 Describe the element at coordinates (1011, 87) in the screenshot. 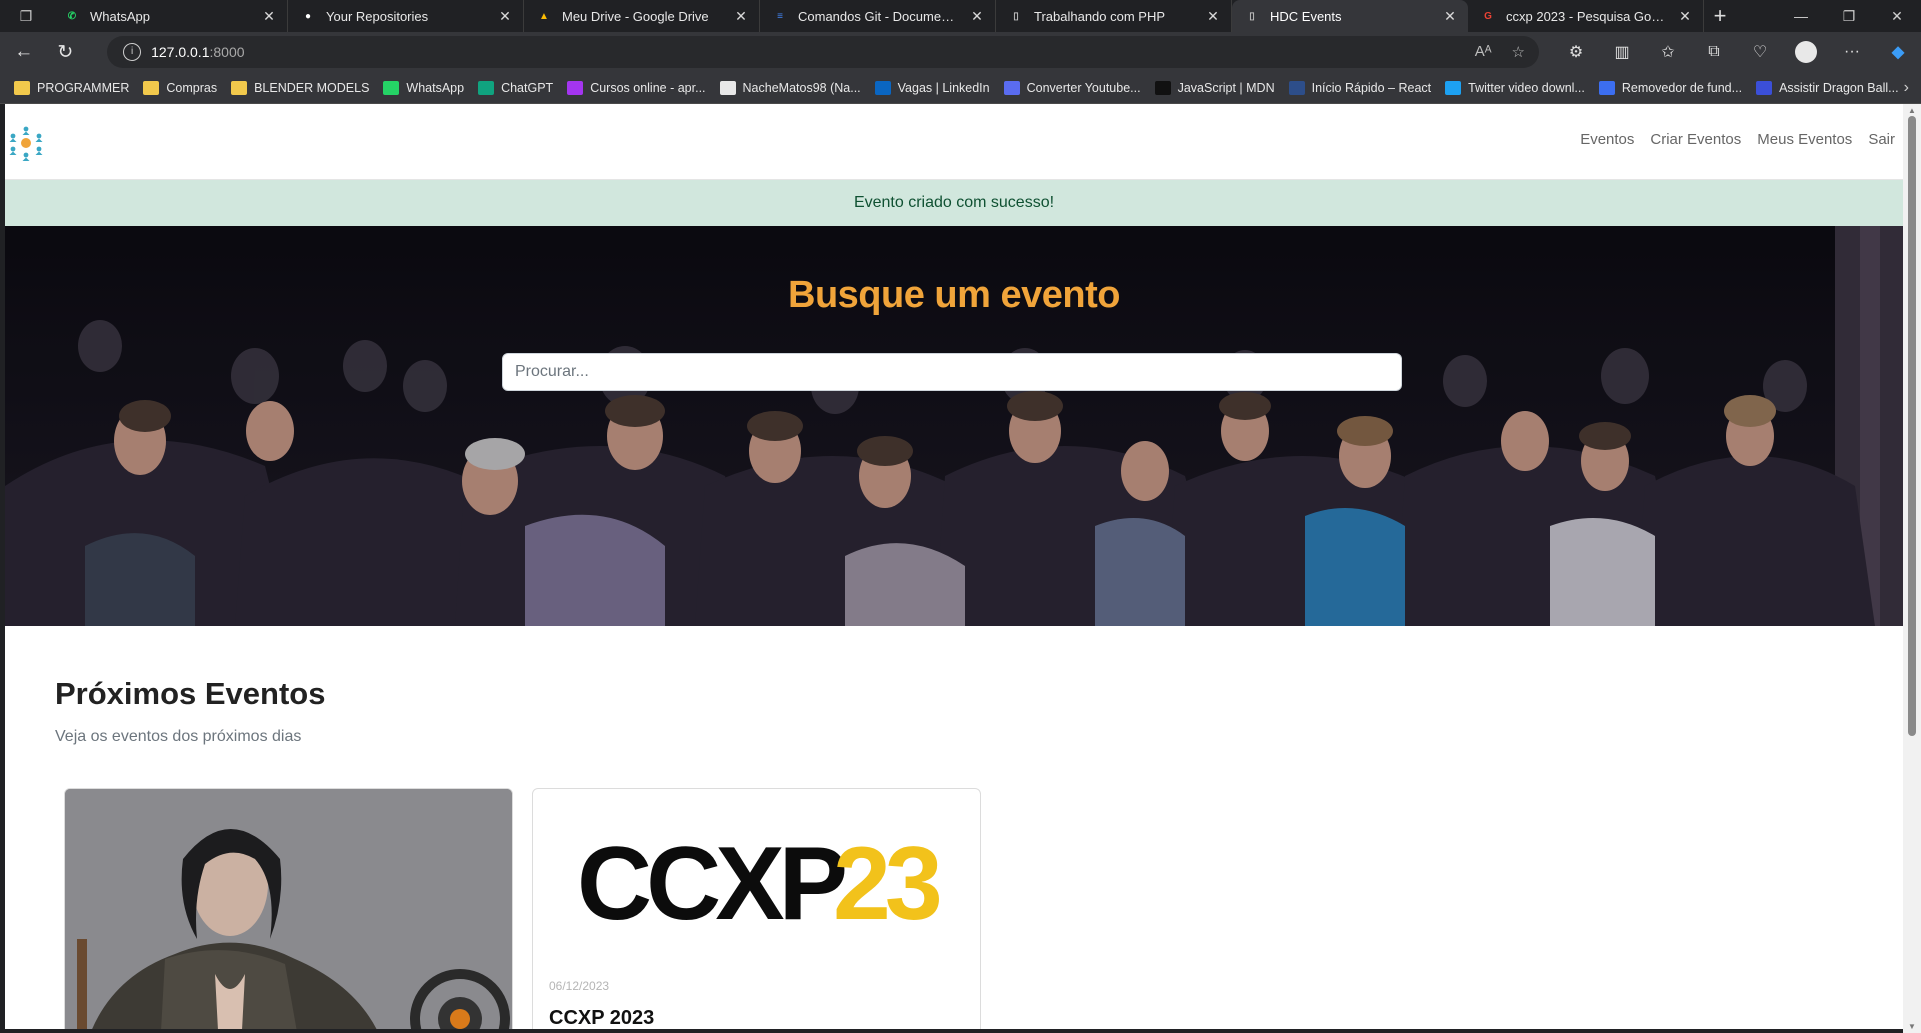

I see `download-icon` at that location.